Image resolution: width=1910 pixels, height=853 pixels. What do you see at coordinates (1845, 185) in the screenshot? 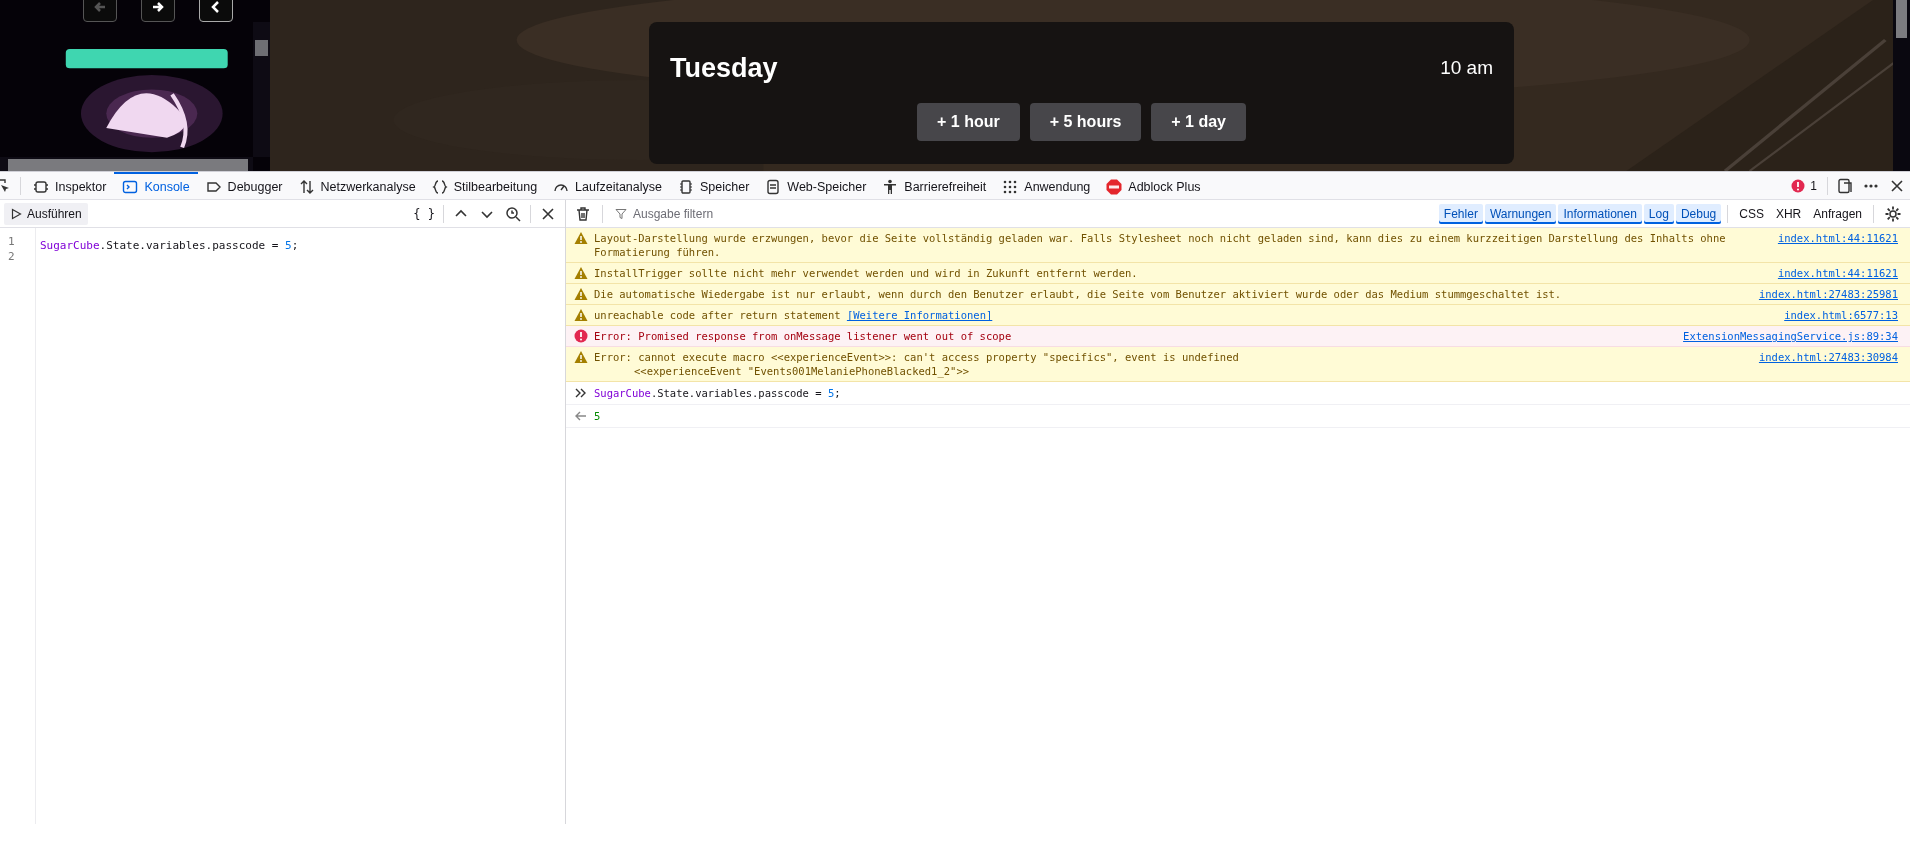
I see `dock-icon` at bounding box center [1845, 185].